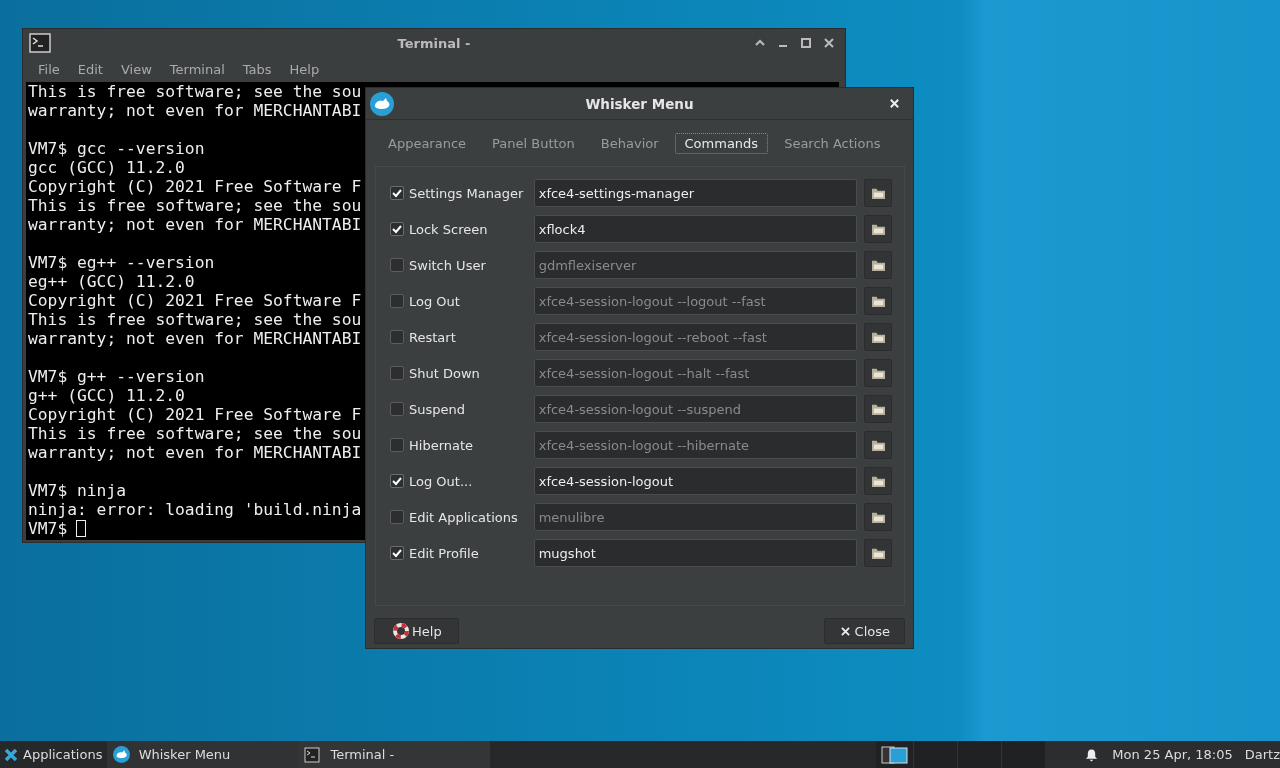  I want to click on menu-item: File, so click(49, 69).